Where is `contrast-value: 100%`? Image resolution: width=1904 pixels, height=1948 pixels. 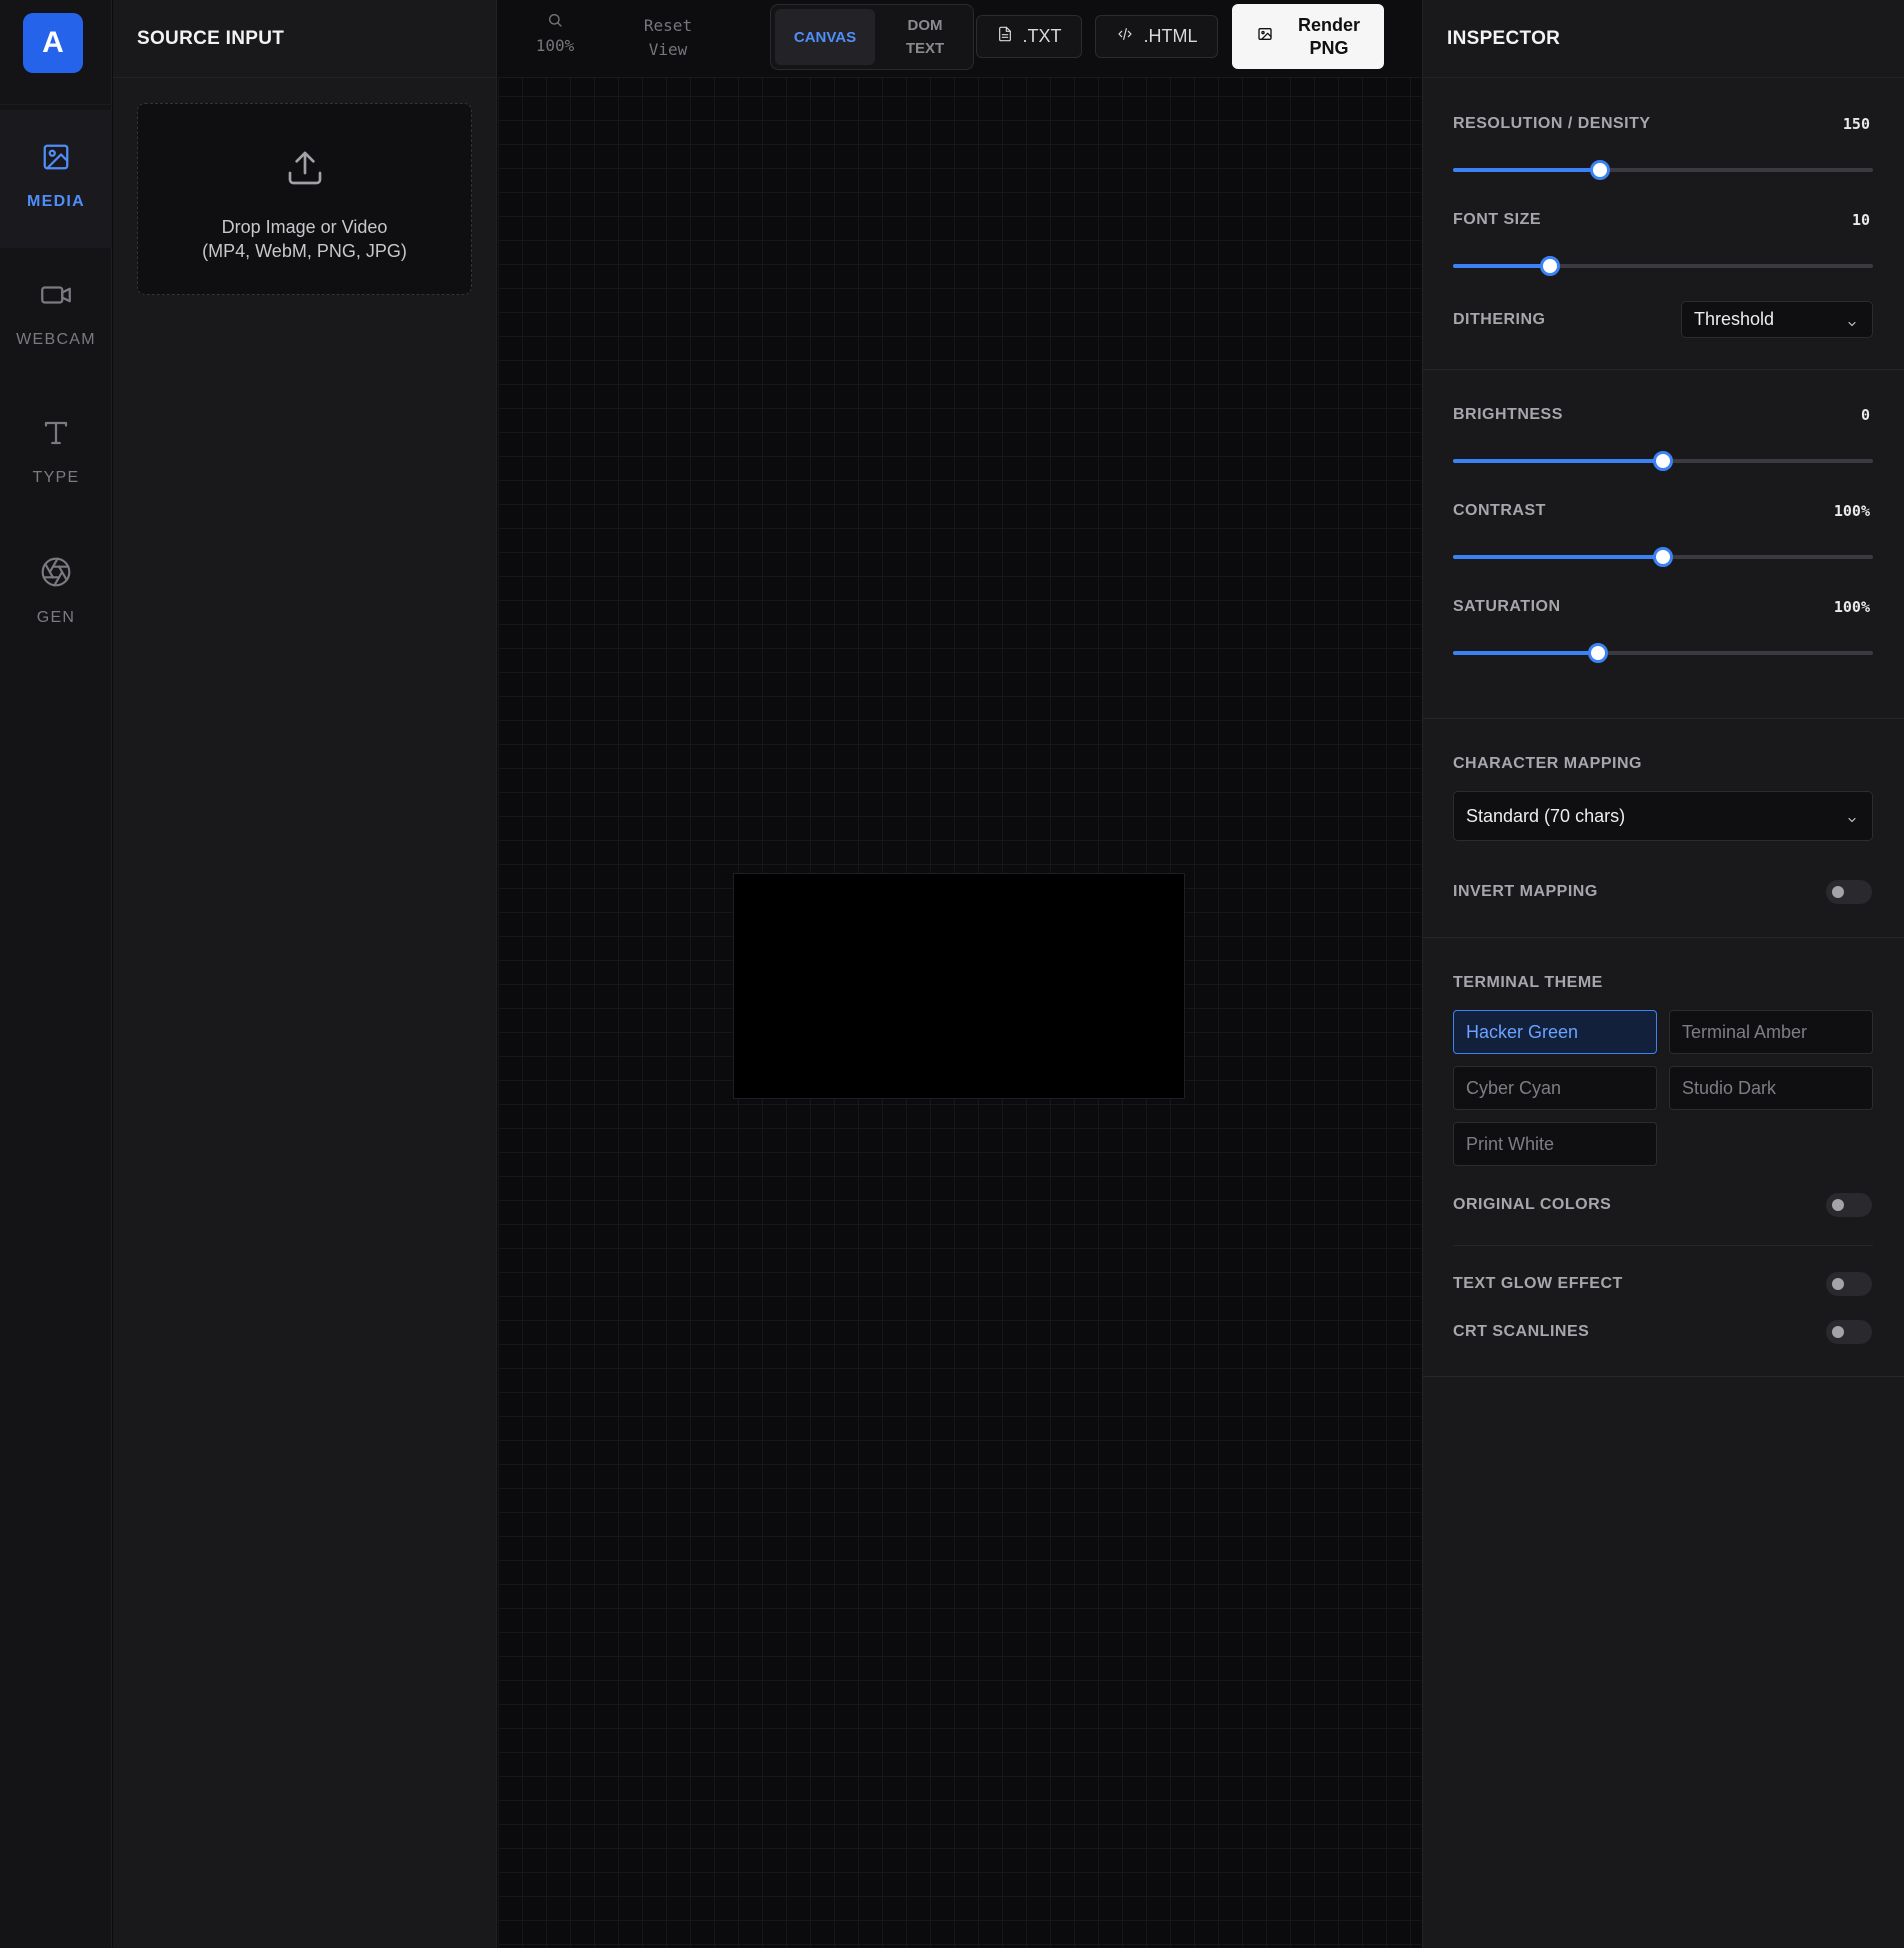 contrast-value: 100% is located at coordinates (1851, 511).